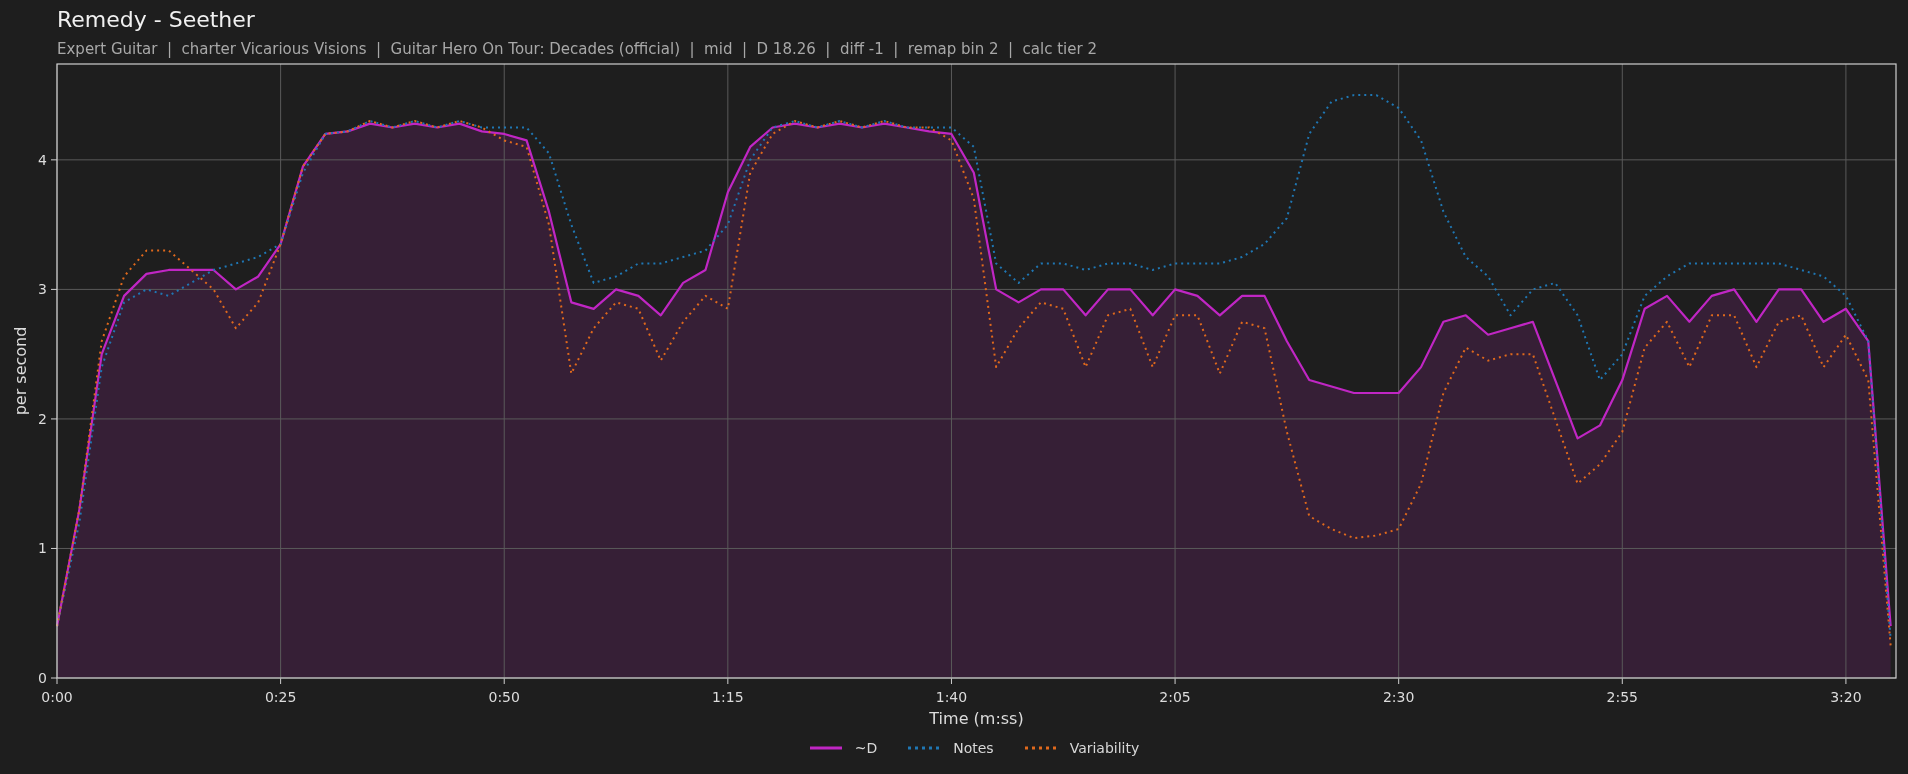 Image resolution: width=1908 pixels, height=774 pixels. I want to click on x-tick-label: 1:40, so click(951, 697).